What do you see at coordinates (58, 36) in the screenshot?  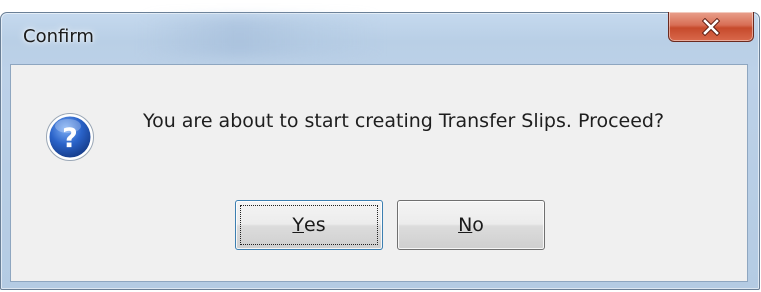 I see `window-title: Confirm` at bounding box center [58, 36].